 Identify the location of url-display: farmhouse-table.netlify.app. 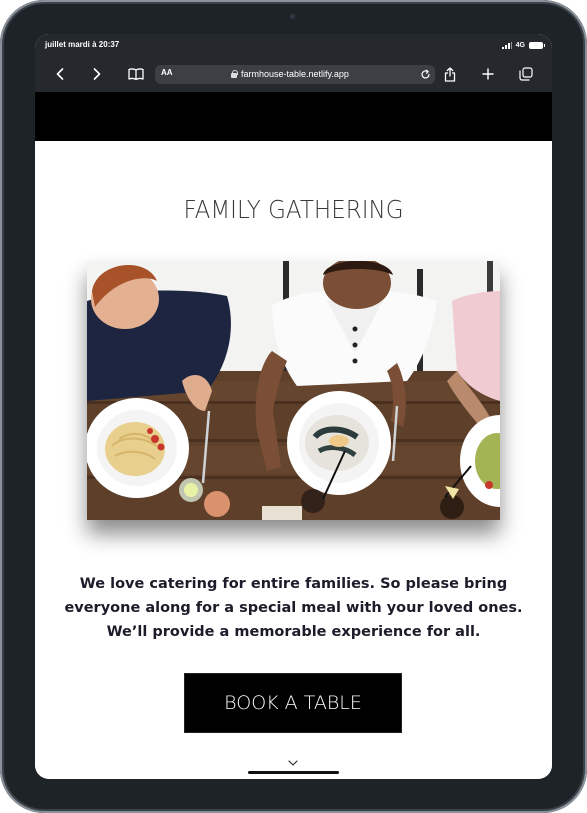
(290, 74).